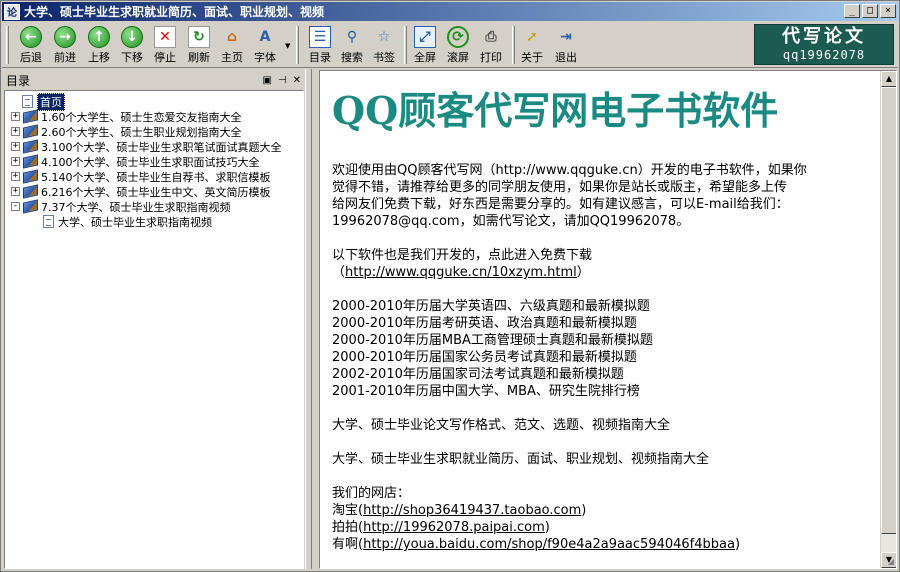 This screenshot has width=900, height=572. What do you see at coordinates (345, 544) in the screenshot?
I see `shop-name: 有啊` at bounding box center [345, 544].